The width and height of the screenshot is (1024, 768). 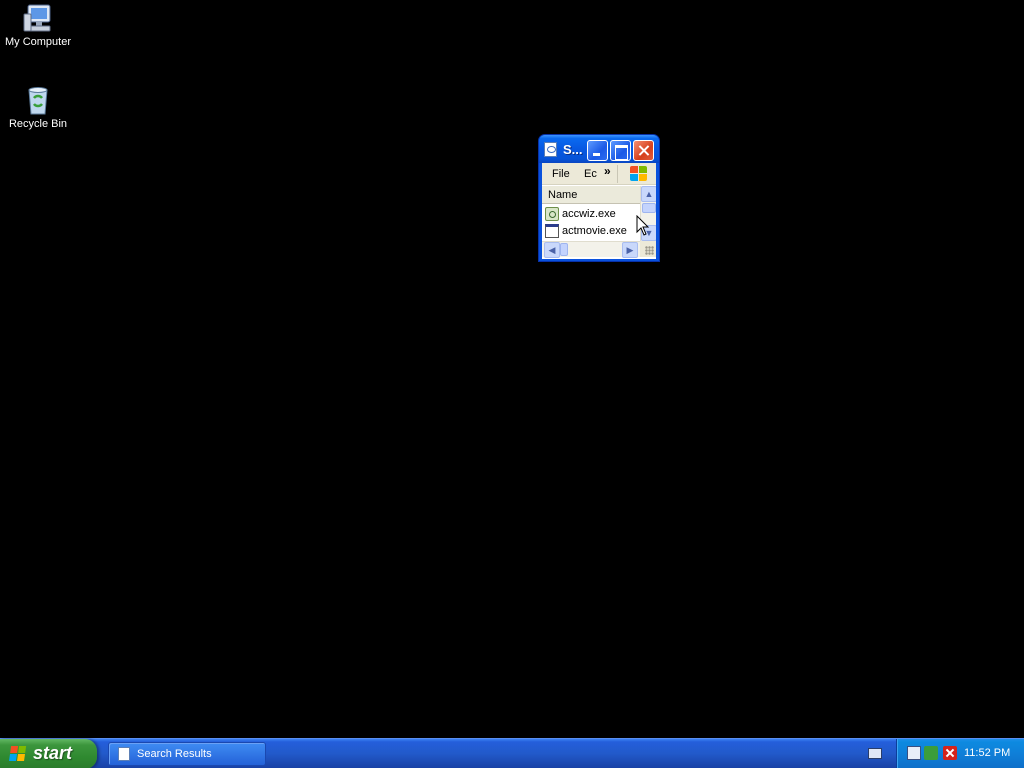 What do you see at coordinates (38, 42) in the screenshot?
I see `desktop-icon-label: My Computer` at bounding box center [38, 42].